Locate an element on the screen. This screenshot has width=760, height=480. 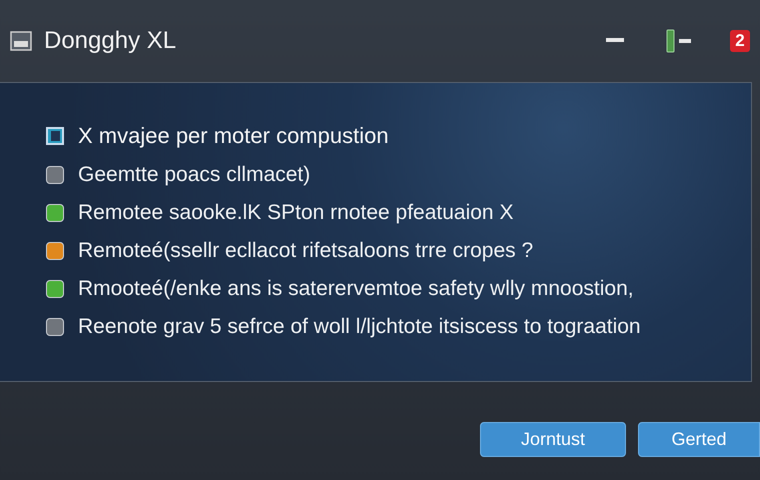
list-item: Reenote grav 5 sefrce of woll l/ljchtote itsiscess to tograation is located at coordinates (359, 327).